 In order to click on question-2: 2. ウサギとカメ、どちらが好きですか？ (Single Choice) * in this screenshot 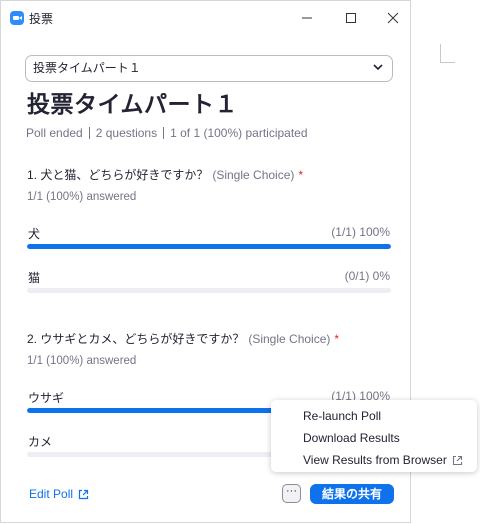, I will do `click(183, 338)`.